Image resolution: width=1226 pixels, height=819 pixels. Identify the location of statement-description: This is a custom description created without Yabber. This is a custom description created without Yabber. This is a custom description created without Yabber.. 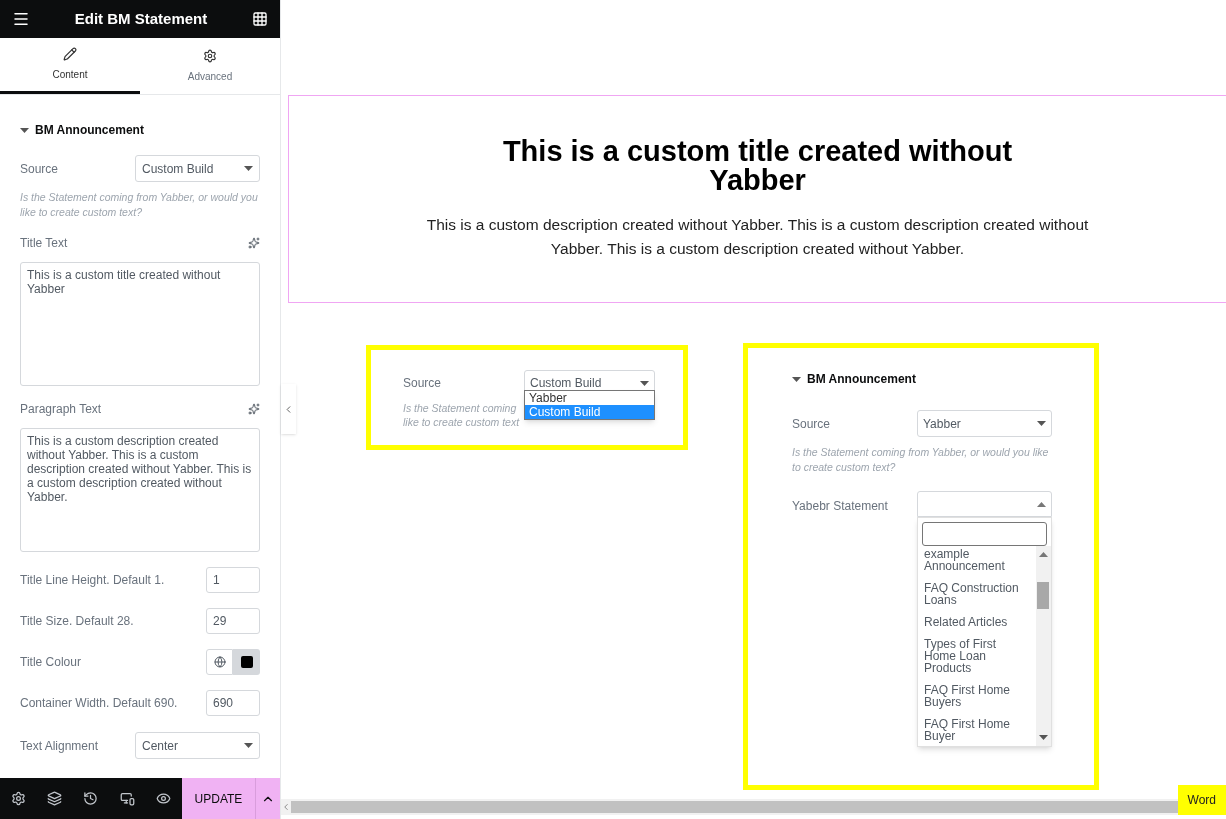
(757, 237).